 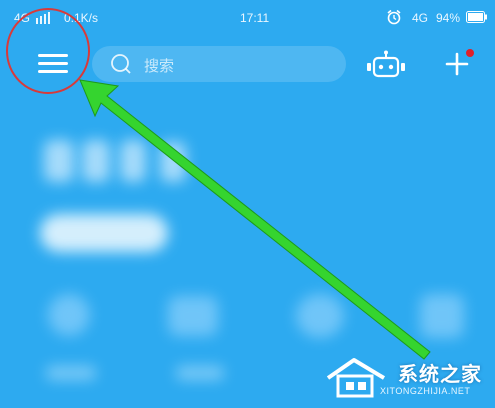 What do you see at coordinates (425, 391) in the screenshot?
I see `watermark-url: XITONGZHIJIA.NET` at bounding box center [425, 391].